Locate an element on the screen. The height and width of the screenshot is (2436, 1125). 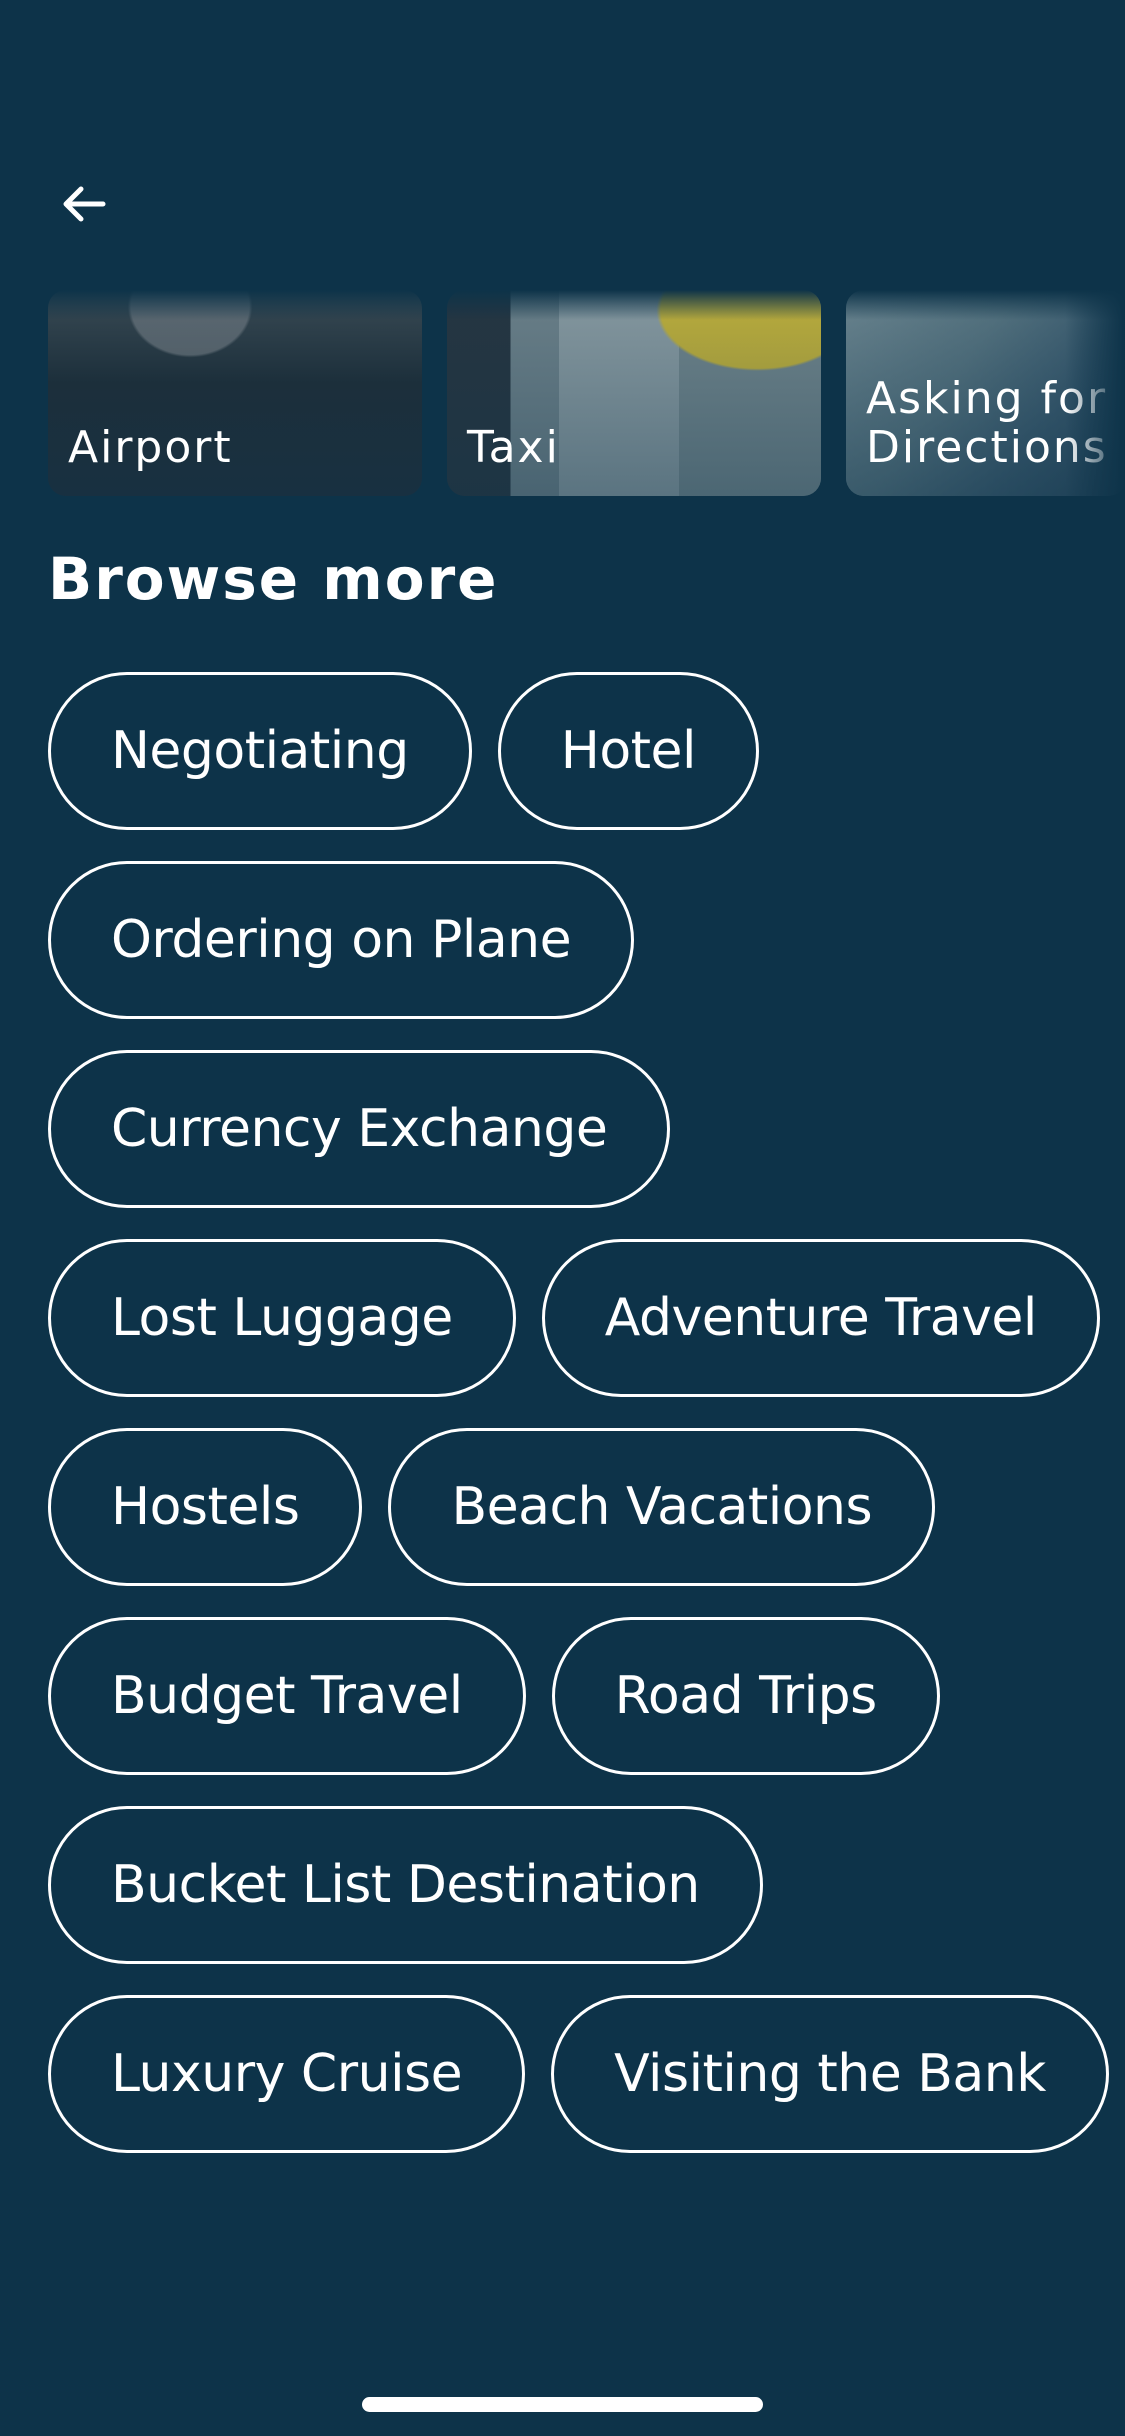
chip-adventure-travel: Adventure Travel is located at coordinates (820, 1318).